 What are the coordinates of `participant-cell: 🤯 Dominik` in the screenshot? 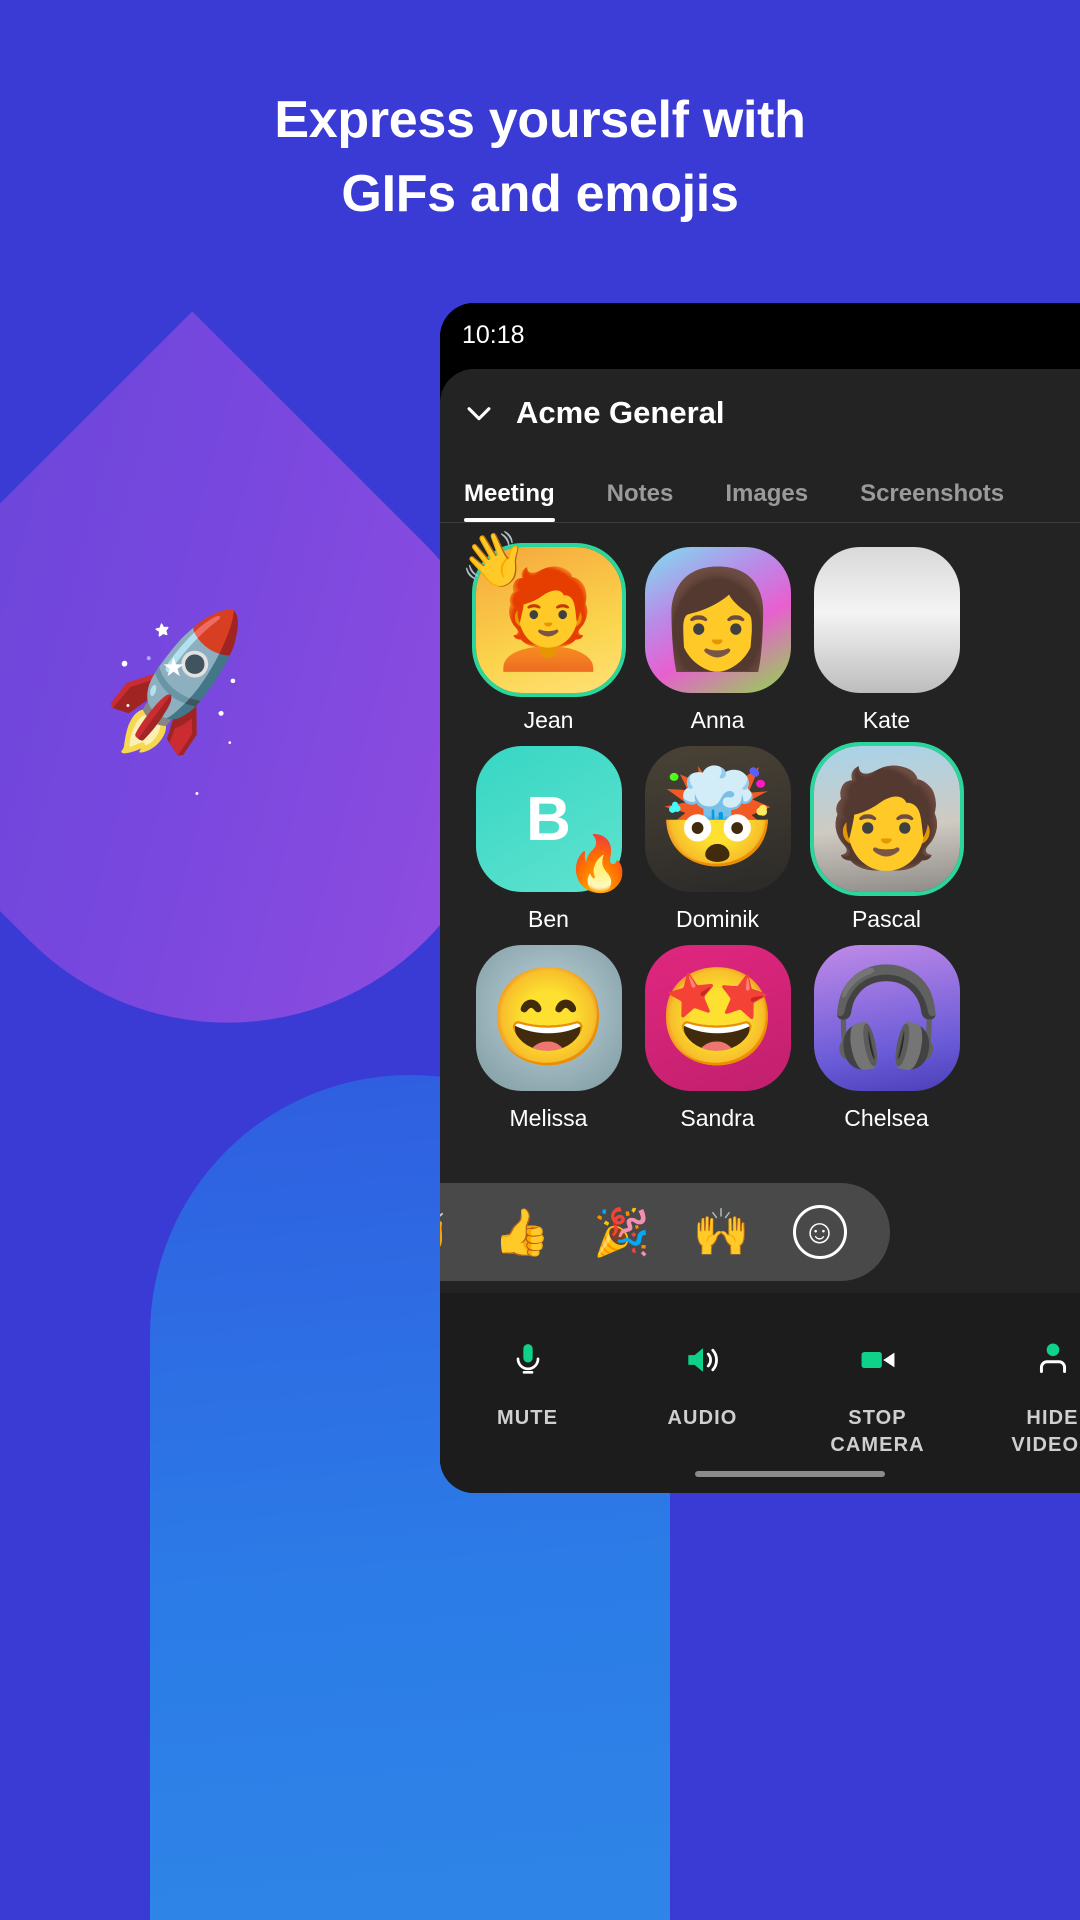 It's located at (717, 839).